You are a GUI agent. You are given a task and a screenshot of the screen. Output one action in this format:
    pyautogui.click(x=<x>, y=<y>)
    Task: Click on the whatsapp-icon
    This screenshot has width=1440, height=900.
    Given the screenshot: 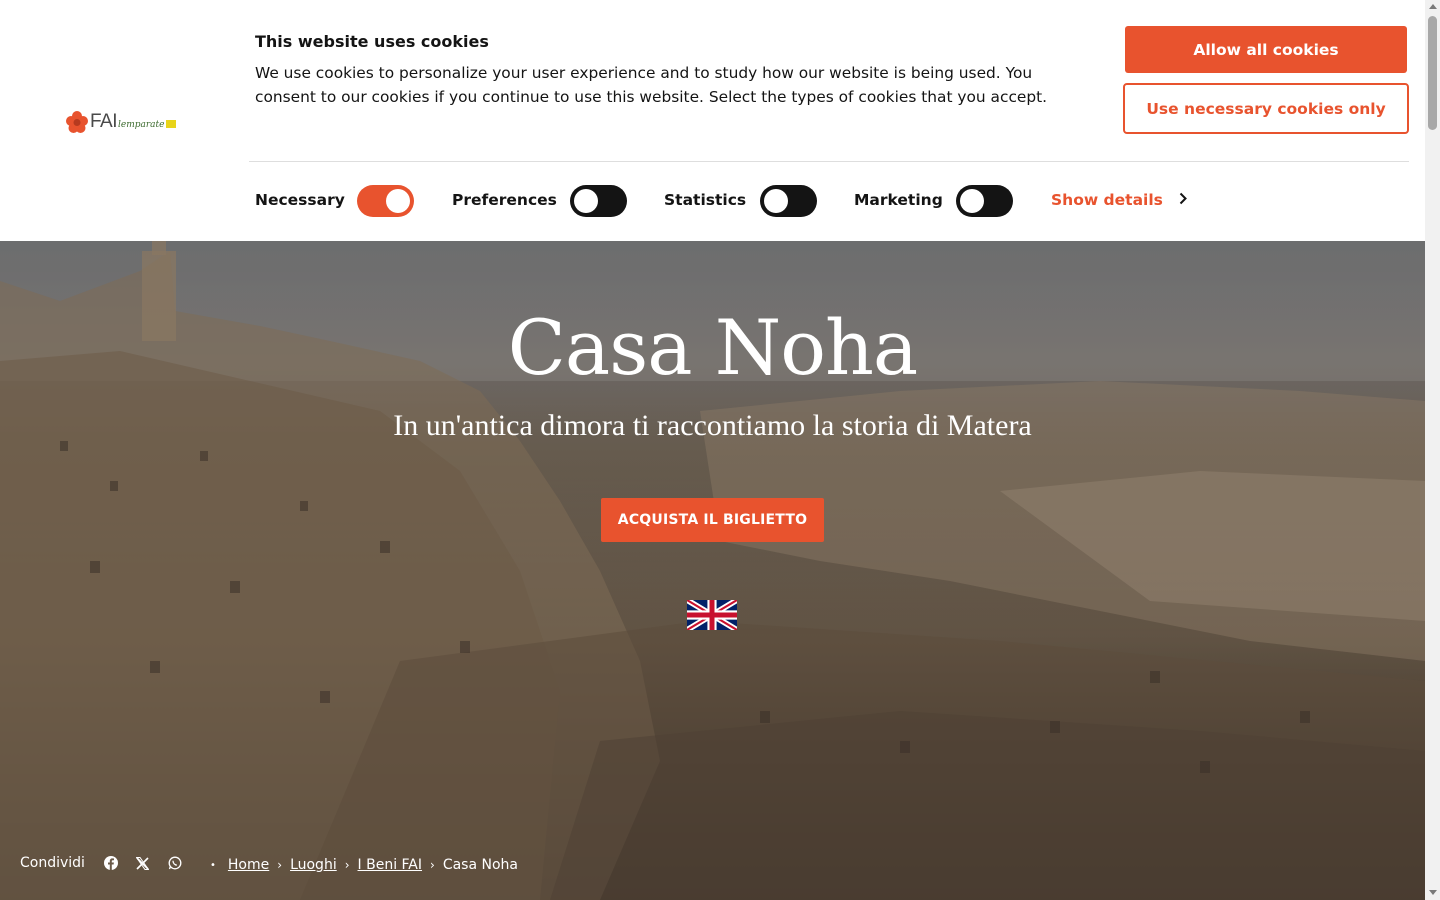 What is the action you would take?
    pyautogui.click(x=175, y=863)
    